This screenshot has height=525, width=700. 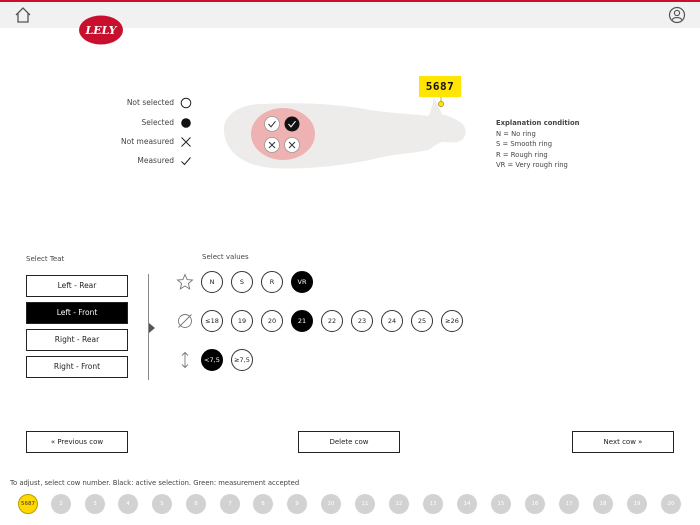 I want to click on cow-number-button: 13, so click(x=433, y=504).